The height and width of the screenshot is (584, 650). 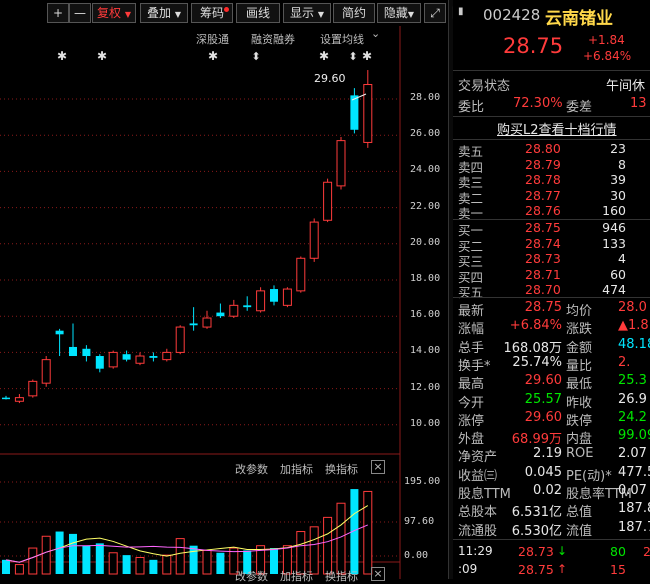 I want to click on stat-label-2: PE(动)*, so click(x=589, y=476).